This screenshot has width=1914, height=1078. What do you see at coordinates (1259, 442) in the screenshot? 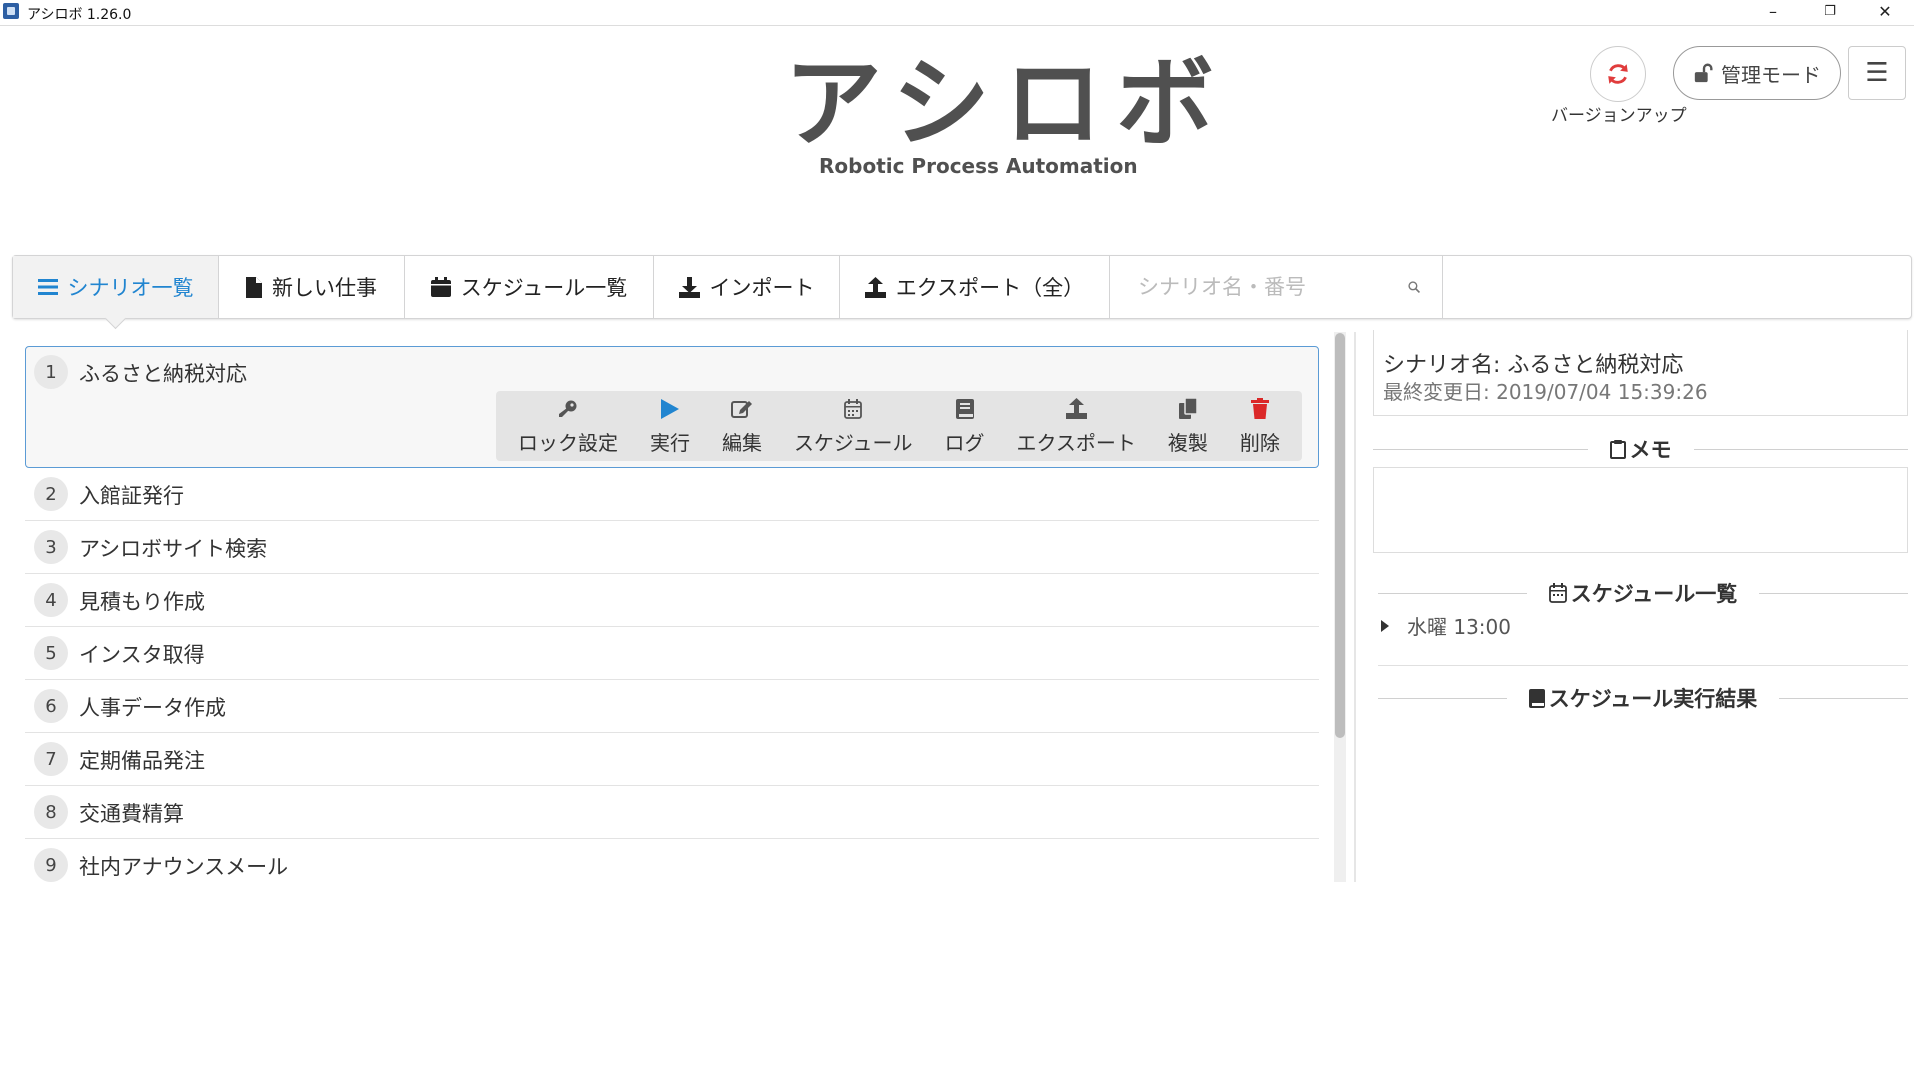
I see `delete-label: 削除` at bounding box center [1259, 442].